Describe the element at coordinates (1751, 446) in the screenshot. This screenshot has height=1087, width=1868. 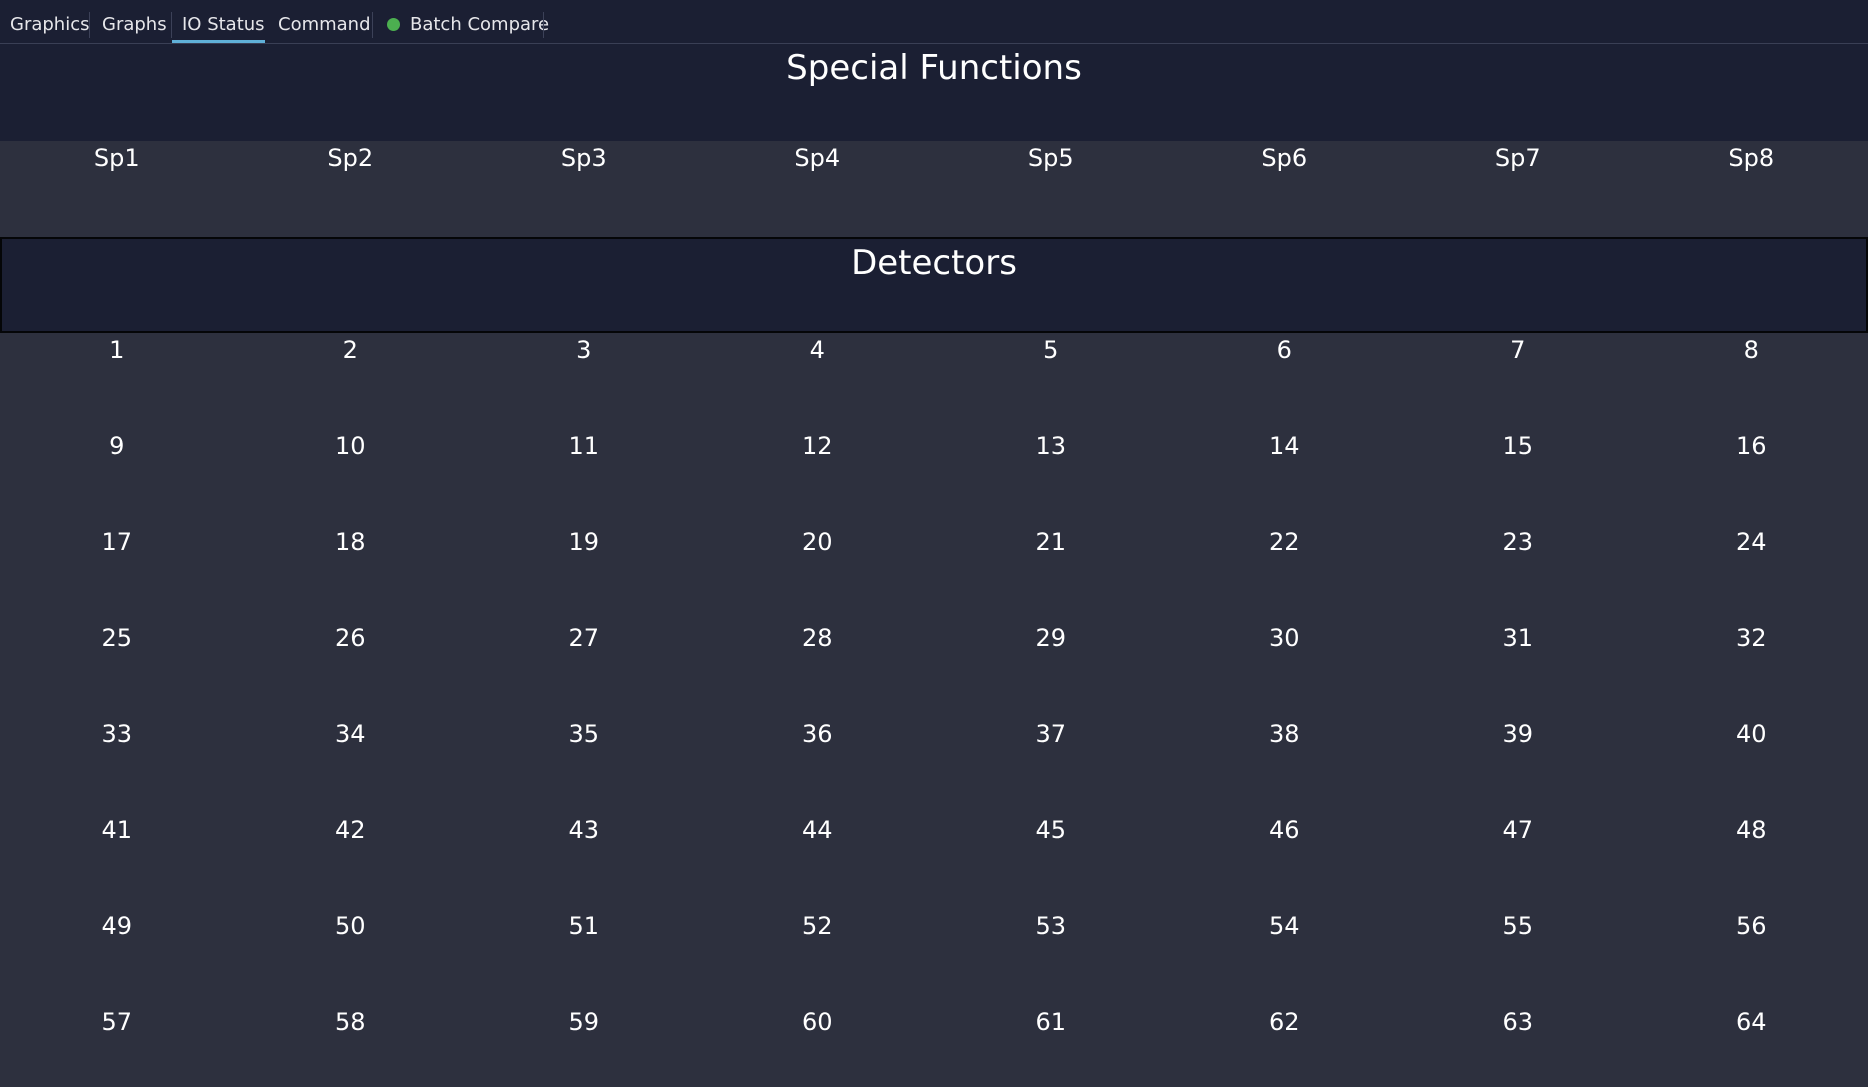
I see `detector-cell: 16` at that location.